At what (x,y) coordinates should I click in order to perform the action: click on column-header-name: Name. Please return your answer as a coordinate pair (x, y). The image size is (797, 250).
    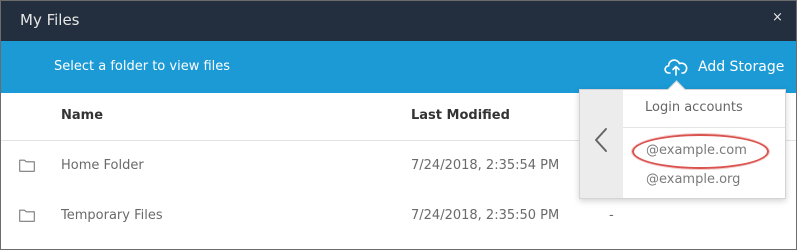
    Looking at the image, I should click on (82, 115).